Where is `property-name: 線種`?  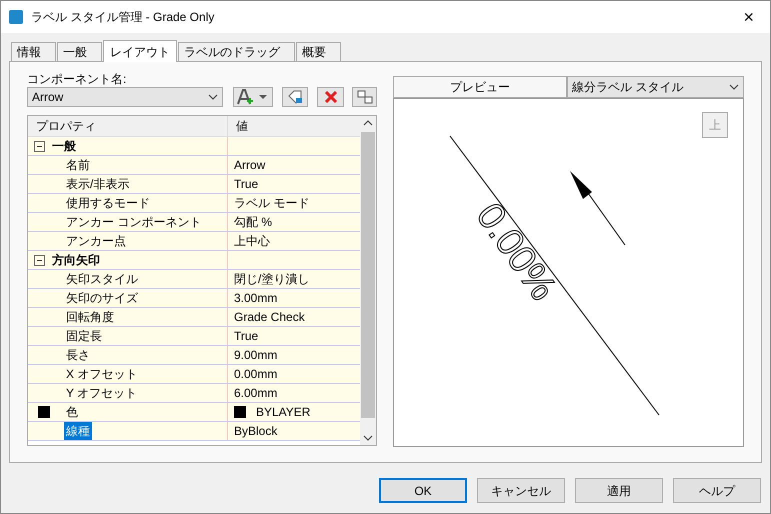
property-name: 線種 is located at coordinates (78, 431).